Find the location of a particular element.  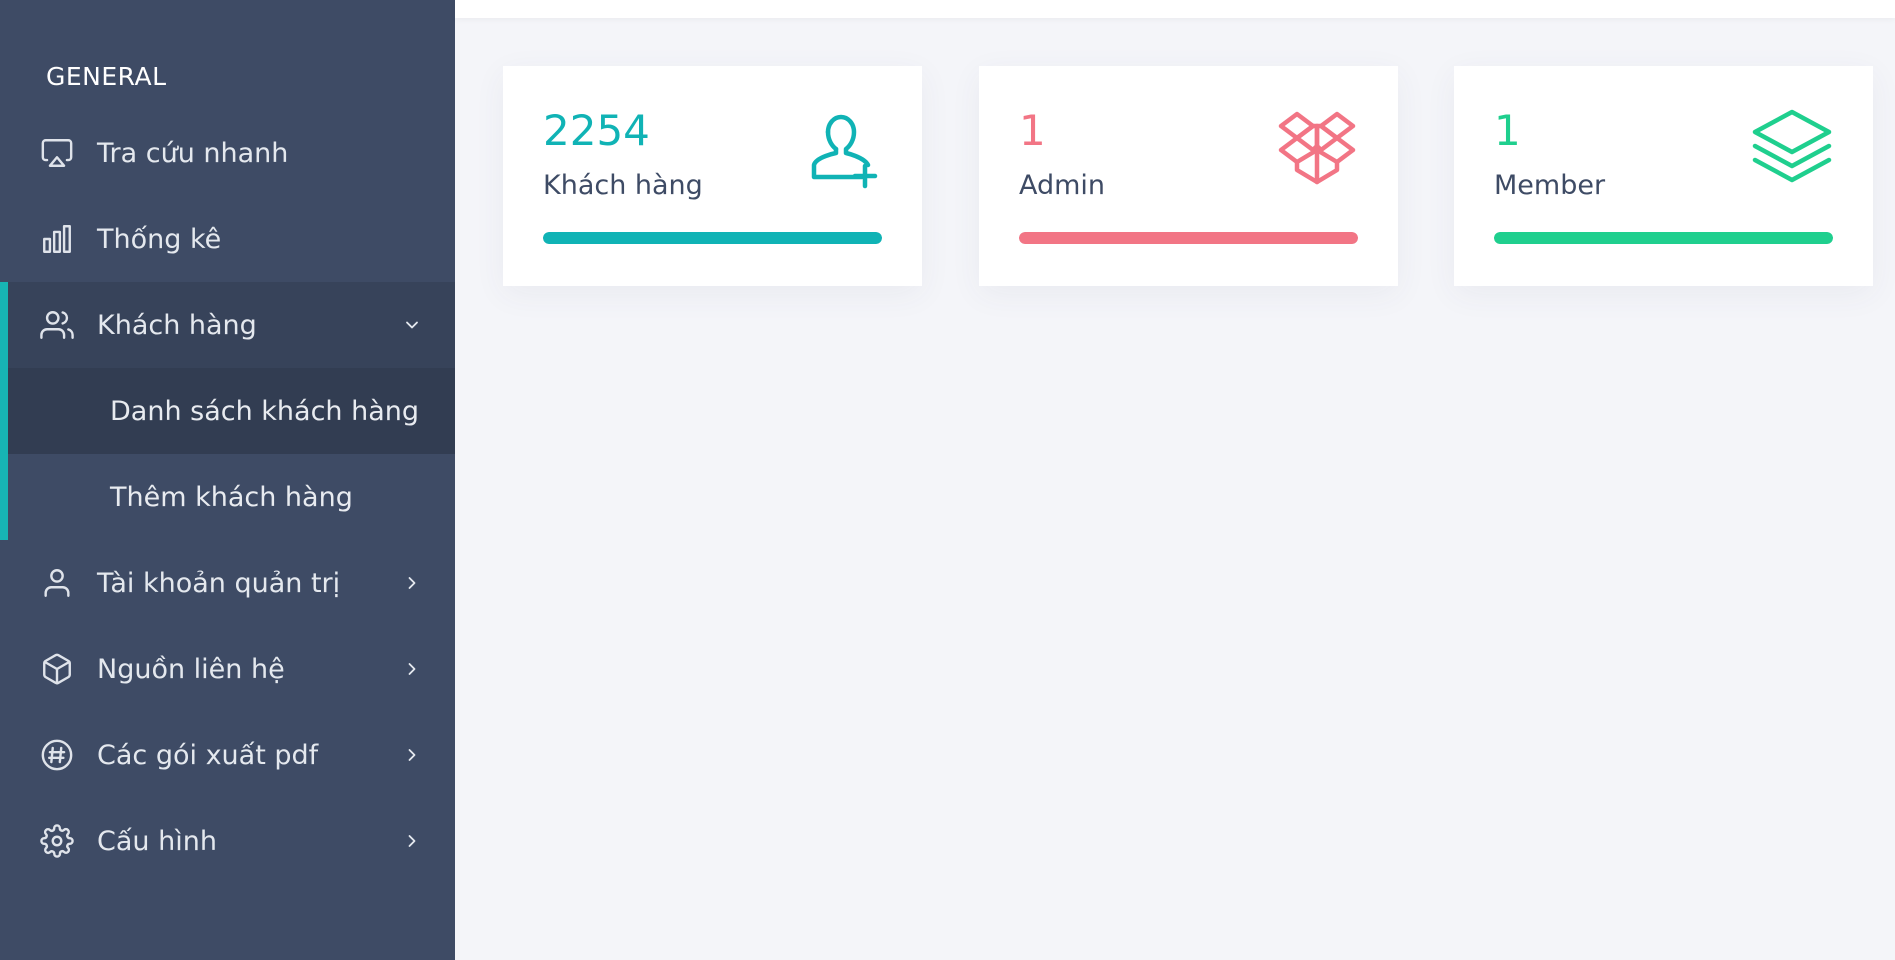

stat-card-admin: 1 Admin is located at coordinates (1188, 176).